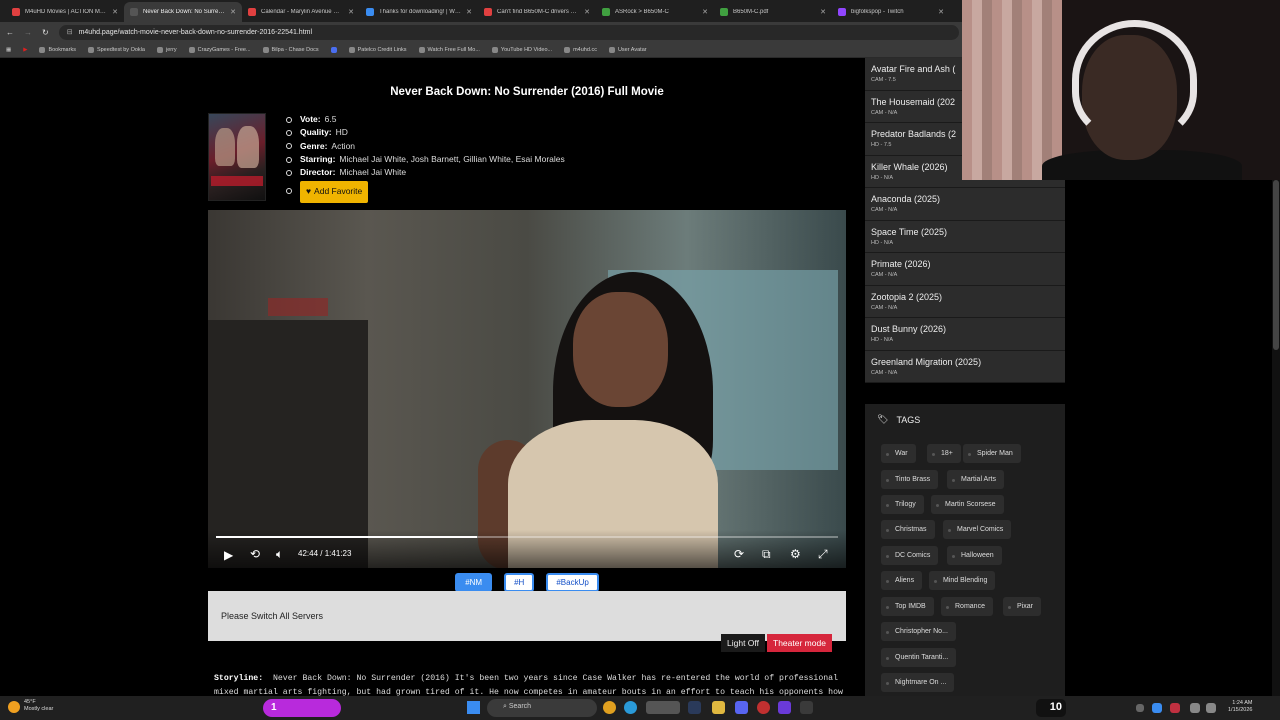  What do you see at coordinates (694, 707) in the screenshot?
I see `steam-icon` at bounding box center [694, 707].